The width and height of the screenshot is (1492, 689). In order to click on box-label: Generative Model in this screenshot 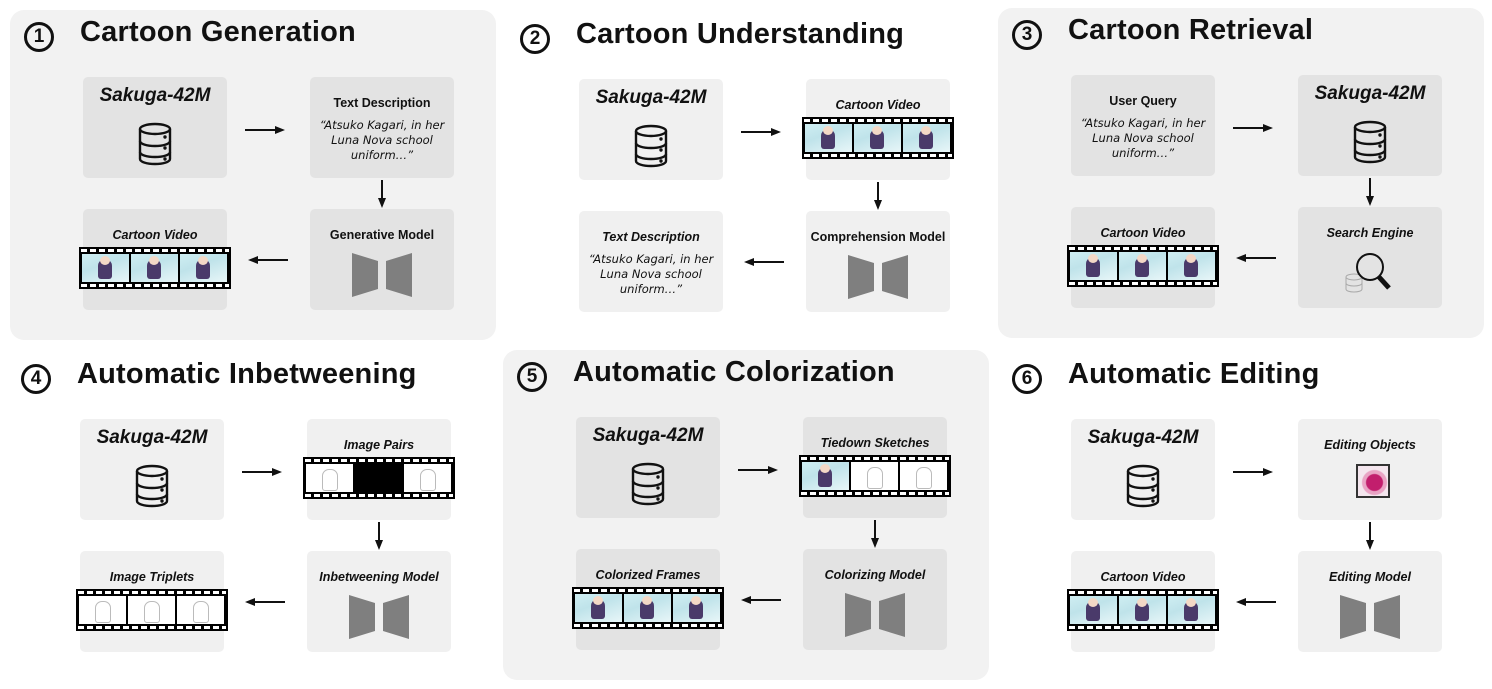, I will do `click(382, 235)`.